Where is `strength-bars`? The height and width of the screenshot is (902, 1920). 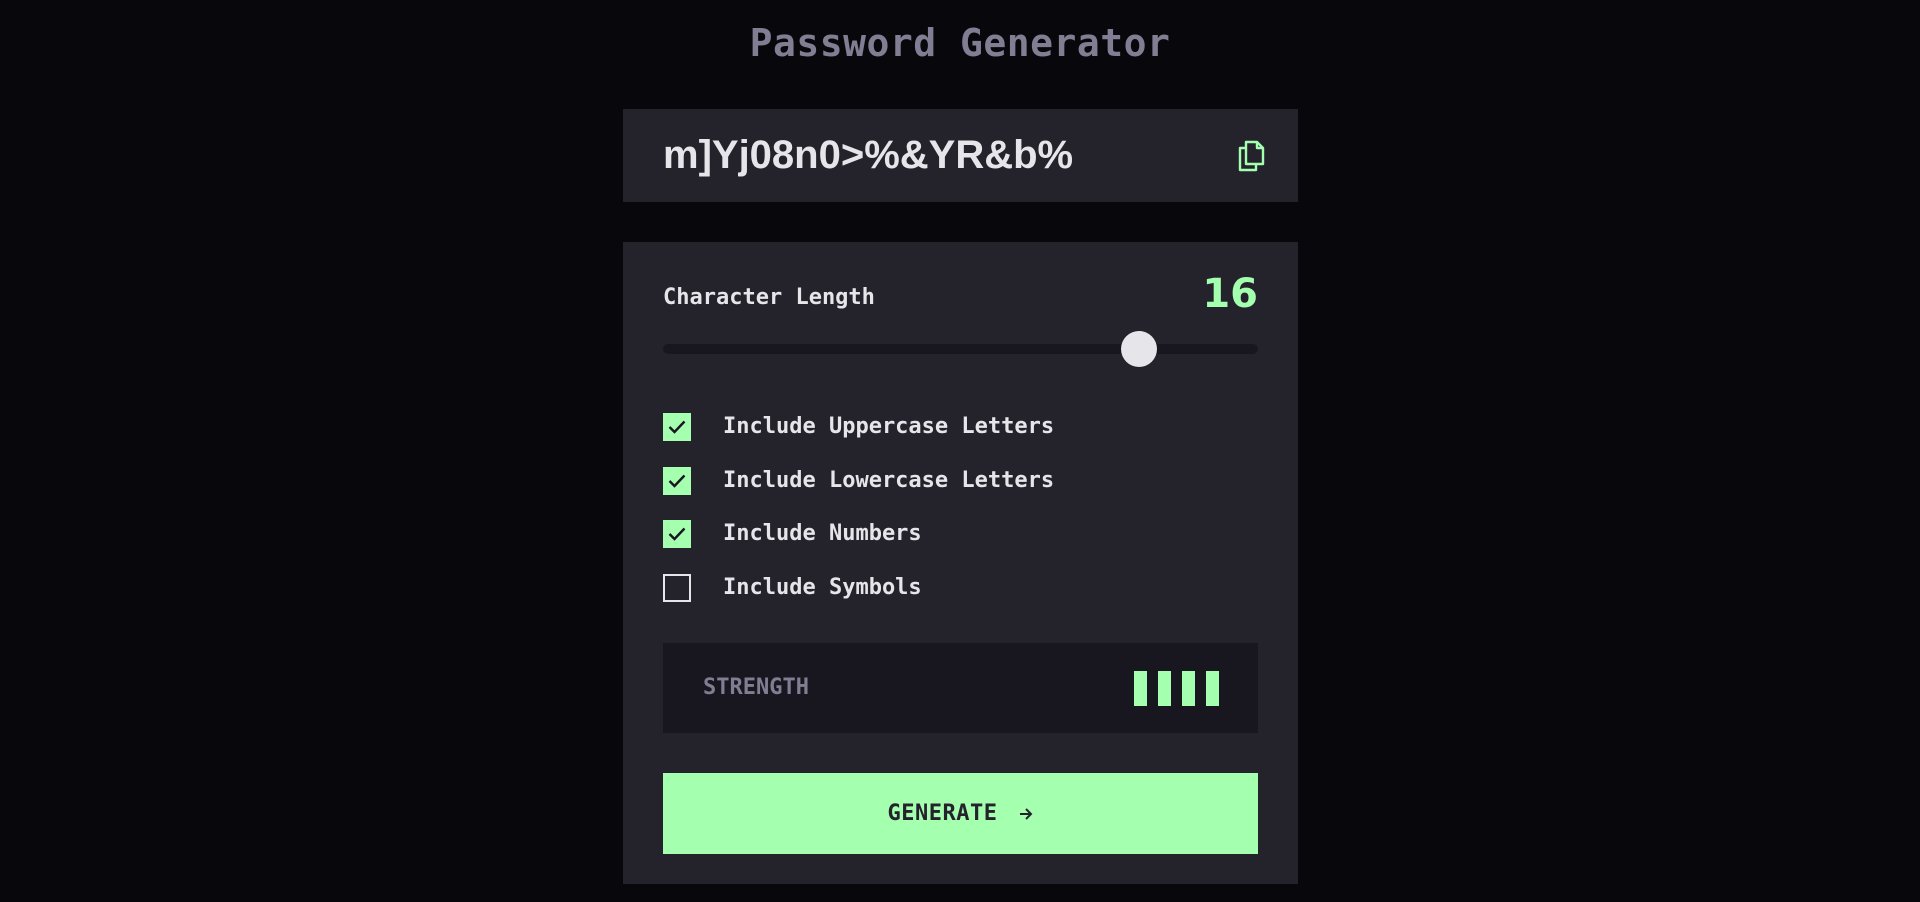
strength-bars is located at coordinates (1176, 688).